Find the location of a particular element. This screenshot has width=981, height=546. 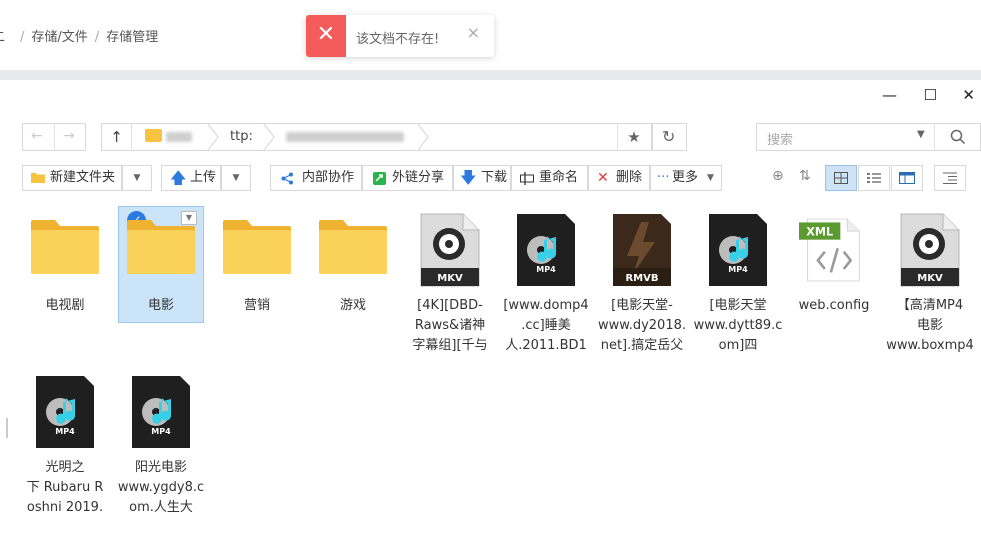

file-name: 营销 is located at coordinates (256, 305).